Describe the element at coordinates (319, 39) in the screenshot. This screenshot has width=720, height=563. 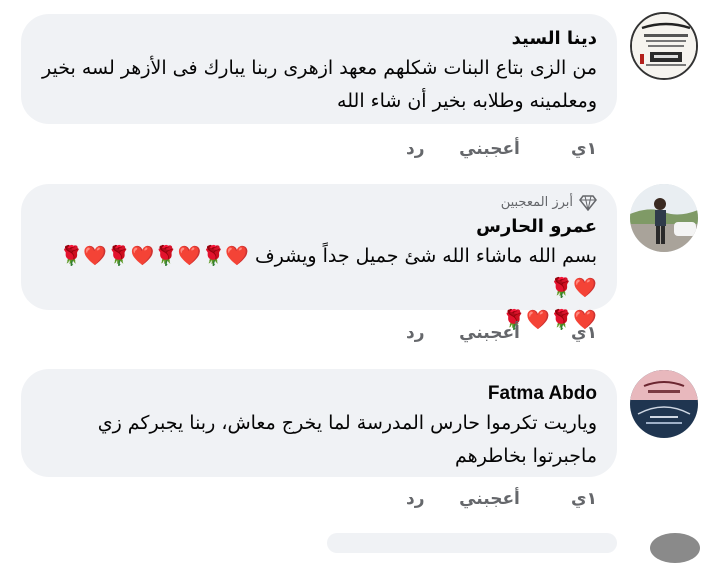
I see `comment-author: دينا السيد` at that location.